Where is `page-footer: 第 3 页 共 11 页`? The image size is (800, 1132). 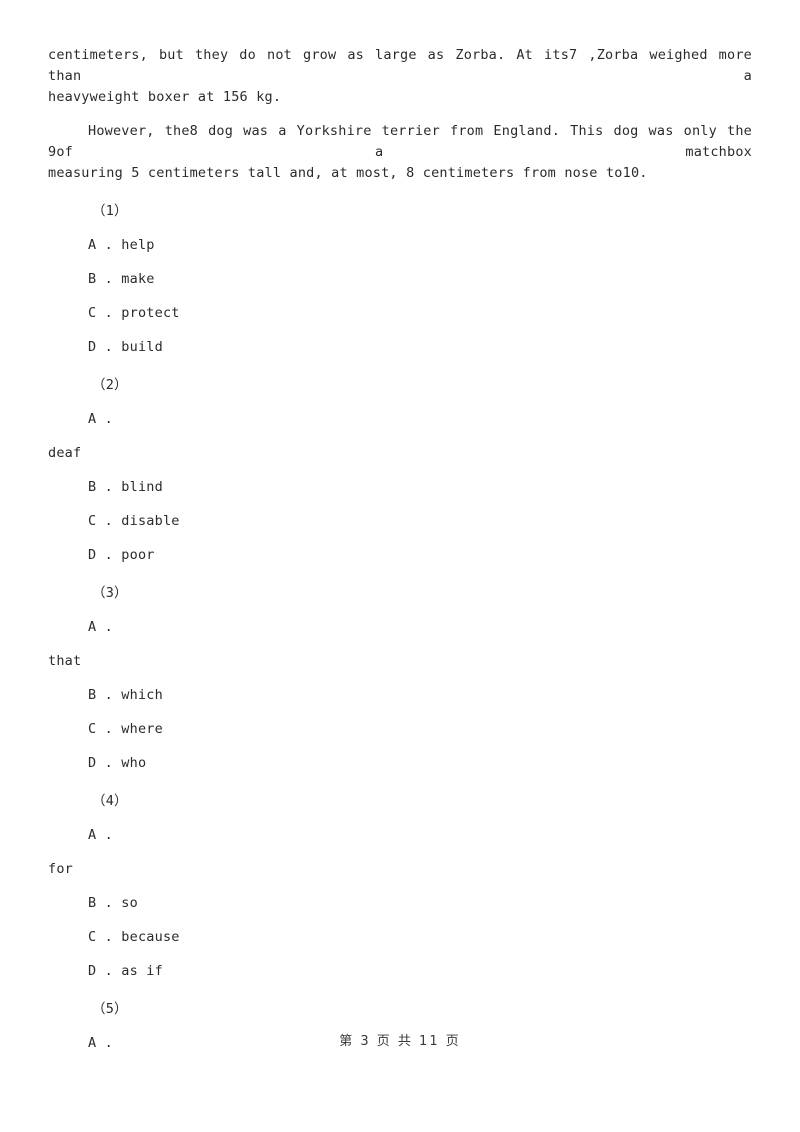 page-footer: 第 3 页 共 11 页 is located at coordinates (400, 1041).